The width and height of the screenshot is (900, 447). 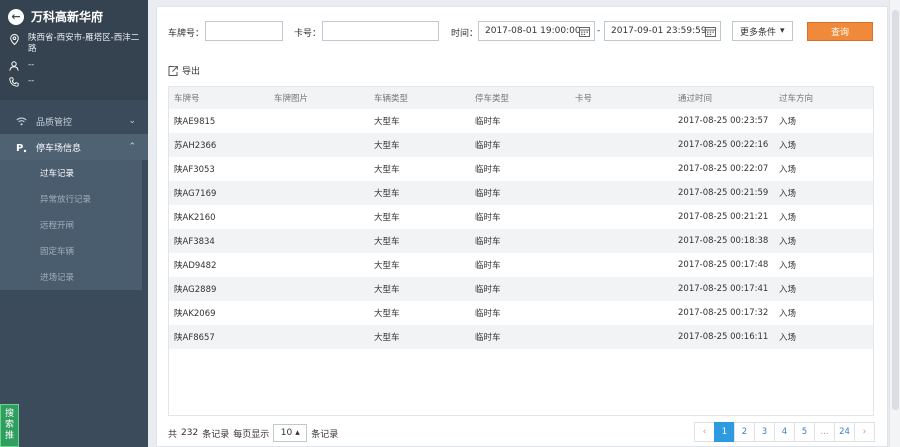 What do you see at coordinates (723, 241) in the screenshot?
I see `cell-pass-time: 2017-08-25 00:18:38` at bounding box center [723, 241].